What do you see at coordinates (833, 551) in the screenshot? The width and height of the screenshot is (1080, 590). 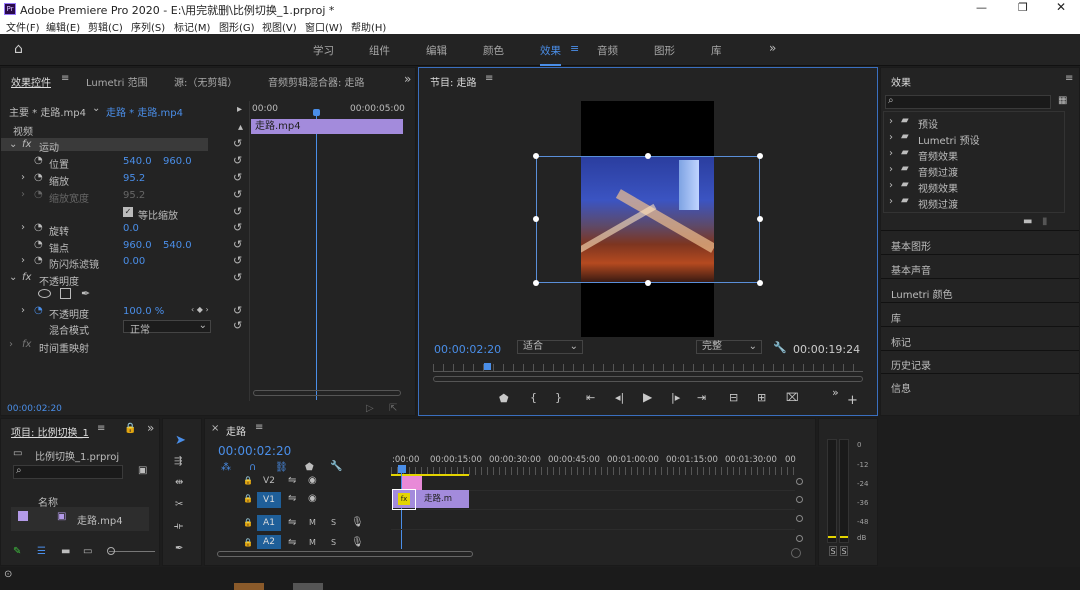 I see `solo-left-button: S` at bounding box center [833, 551].